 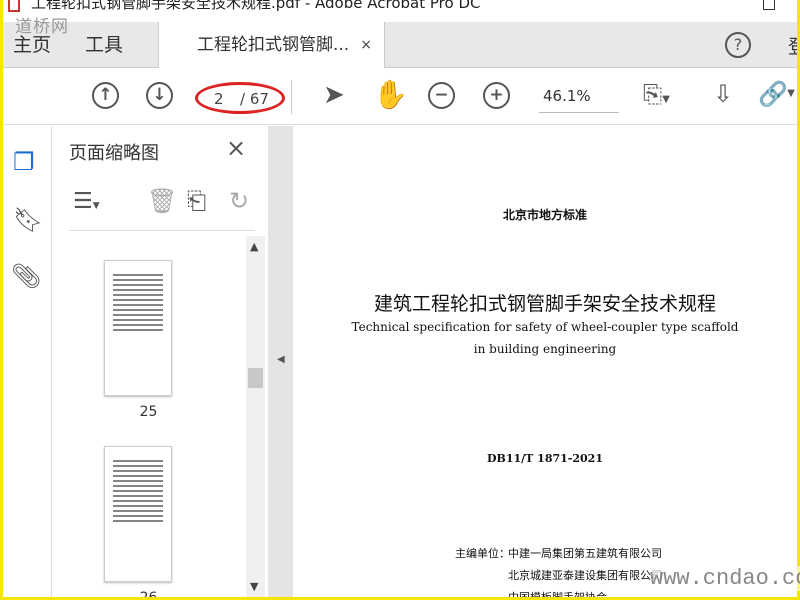 What do you see at coordinates (482, 553) in the screenshot?
I see `editor-label: 主编单位：` at bounding box center [482, 553].